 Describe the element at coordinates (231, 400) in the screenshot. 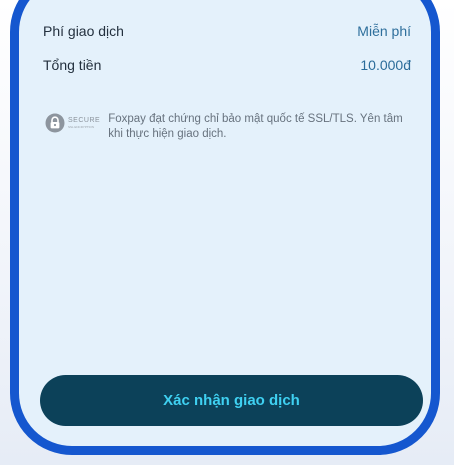

I see `confirm-transaction-button: Xác nhận giao dịch` at that location.